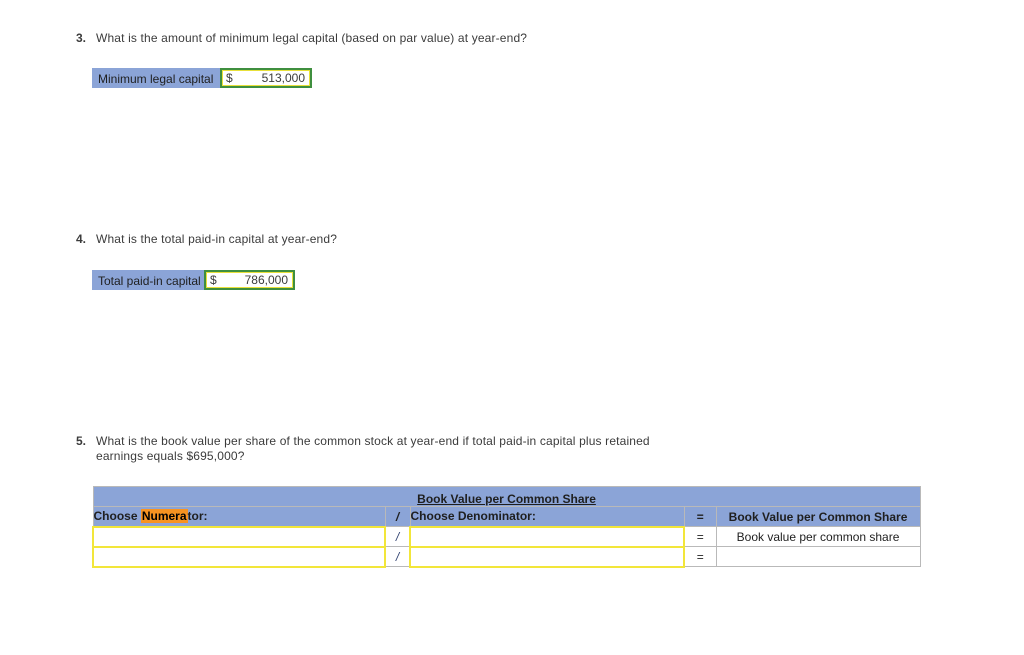 The width and height of the screenshot is (1024, 655). What do you see at coordinates (397, 516) in the screenshot?
I see `divide-operator-header: /` at bounding box center [397, 516].